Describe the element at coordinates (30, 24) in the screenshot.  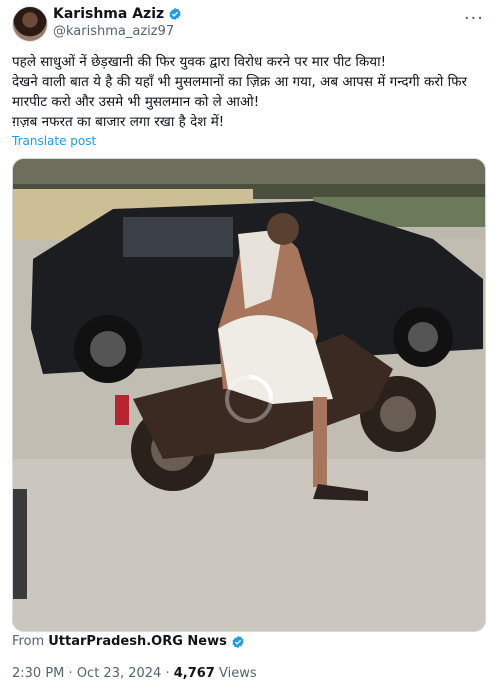
I see `avatar` at that location.